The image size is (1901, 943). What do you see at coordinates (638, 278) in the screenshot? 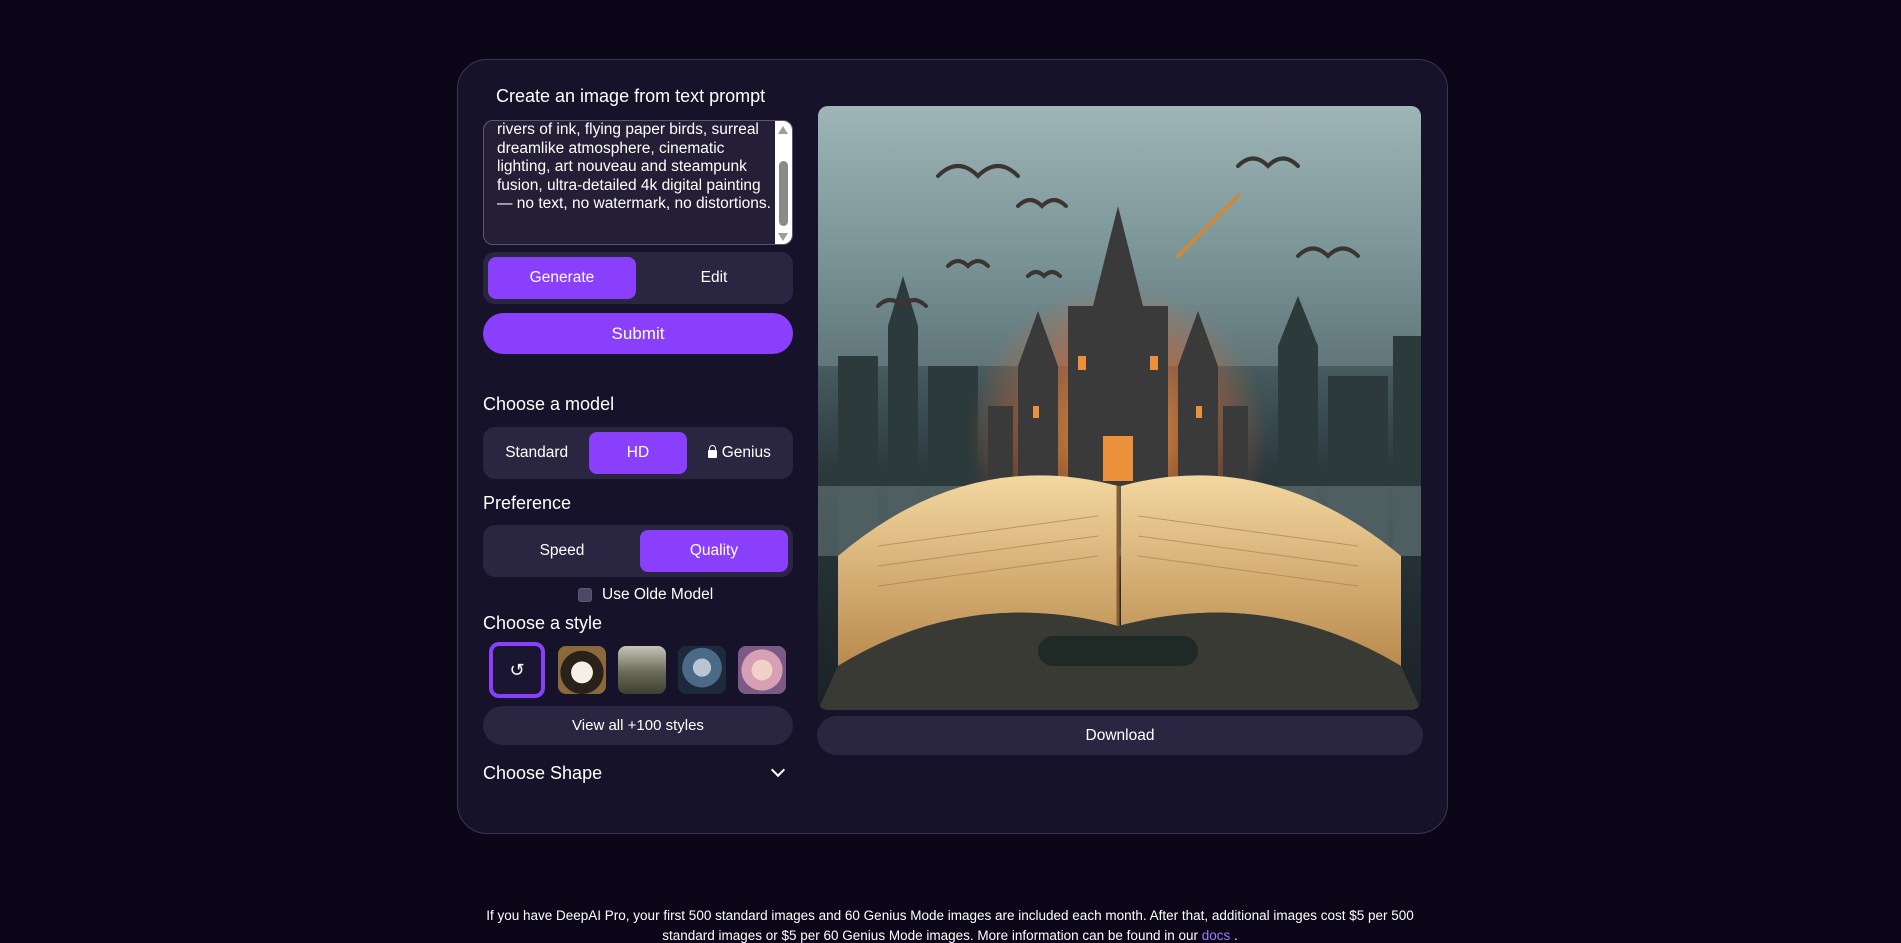
I see `mode-switch: Generate Edit` at bounding box center [638, 278].